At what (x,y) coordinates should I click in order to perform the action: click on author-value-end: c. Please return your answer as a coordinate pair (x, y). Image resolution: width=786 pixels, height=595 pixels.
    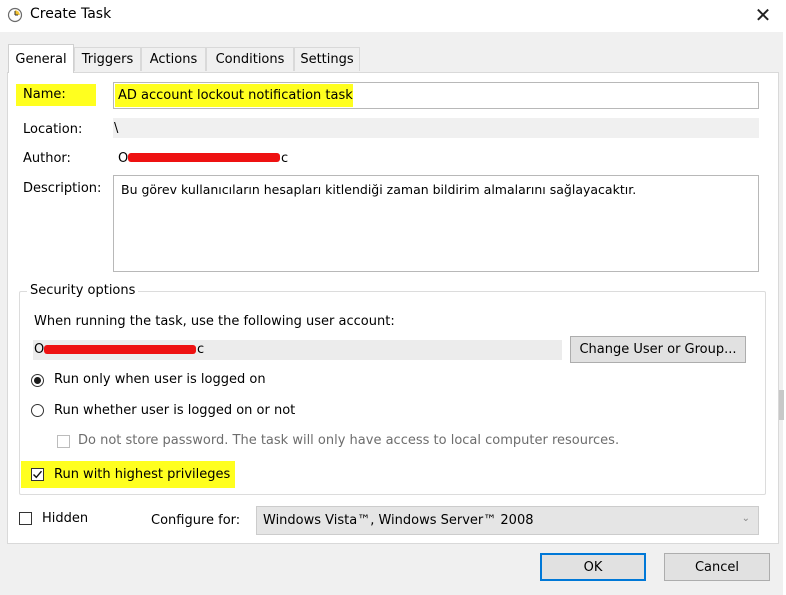
    Looking at the image, I should click on (285, 158).